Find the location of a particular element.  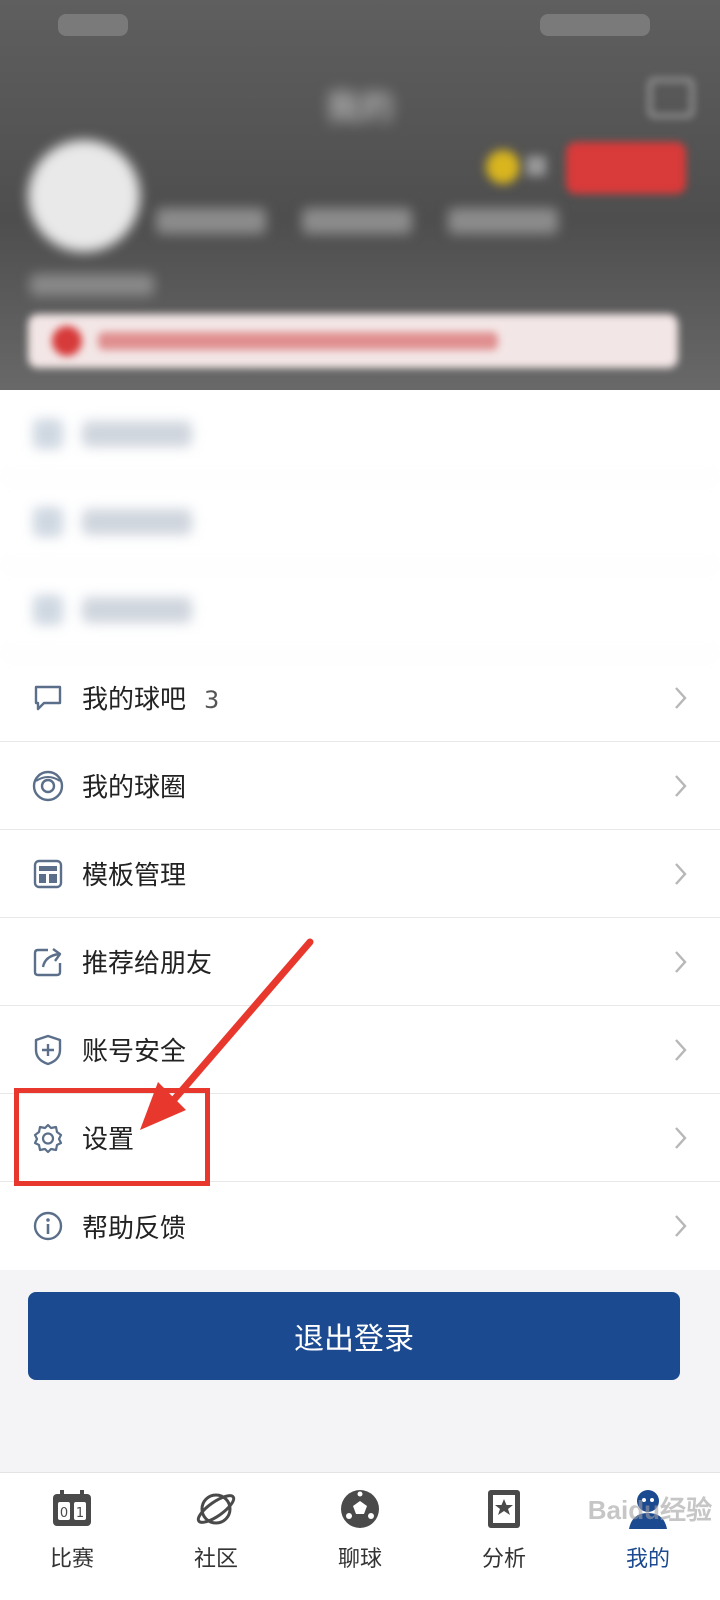

menu-item-my-forum: 我的球吧 3 is located at coordinates (360, 698).